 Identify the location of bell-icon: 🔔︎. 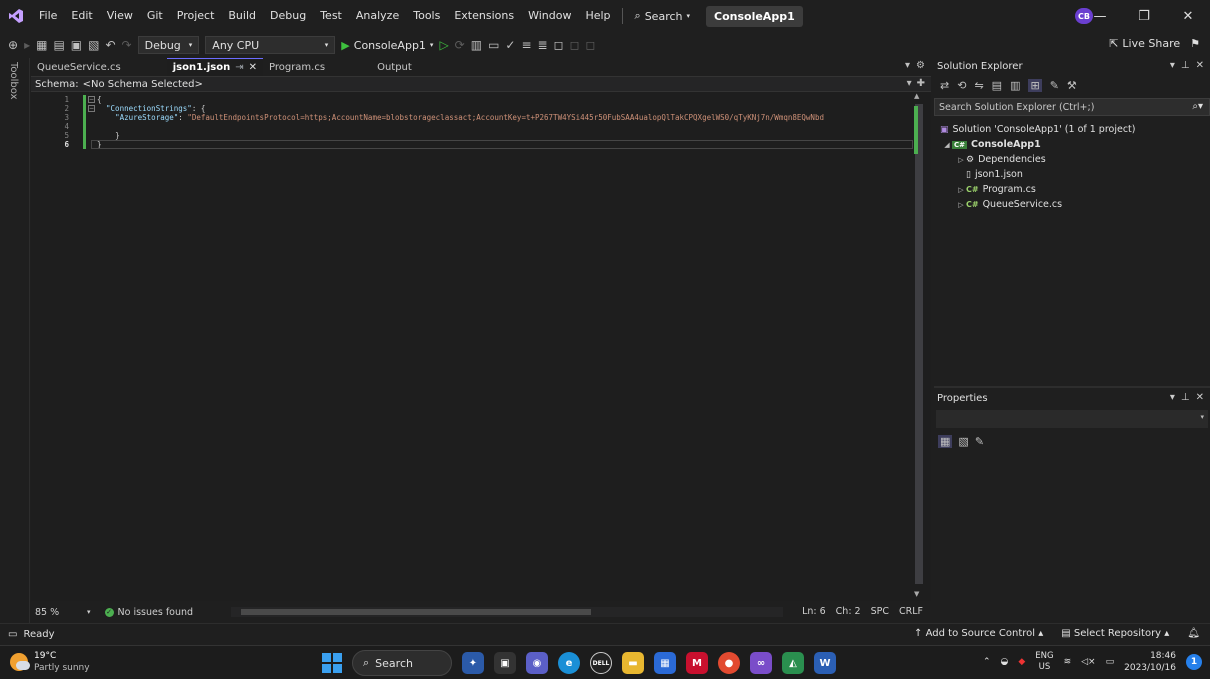
(1193, 633).